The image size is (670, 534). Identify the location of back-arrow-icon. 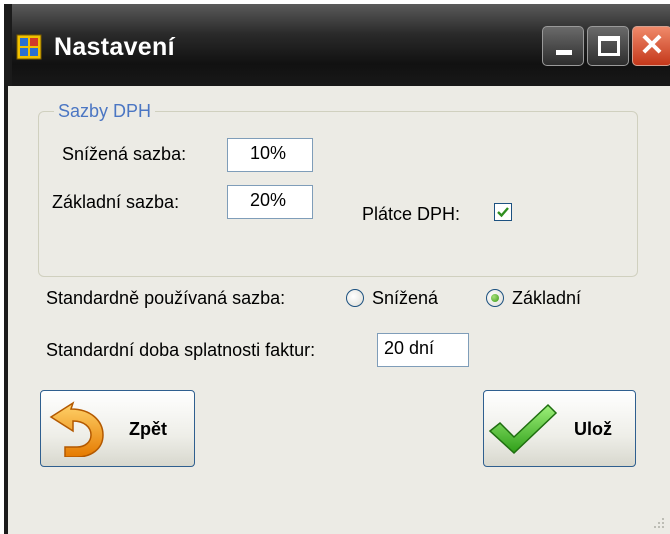
(76, 429).